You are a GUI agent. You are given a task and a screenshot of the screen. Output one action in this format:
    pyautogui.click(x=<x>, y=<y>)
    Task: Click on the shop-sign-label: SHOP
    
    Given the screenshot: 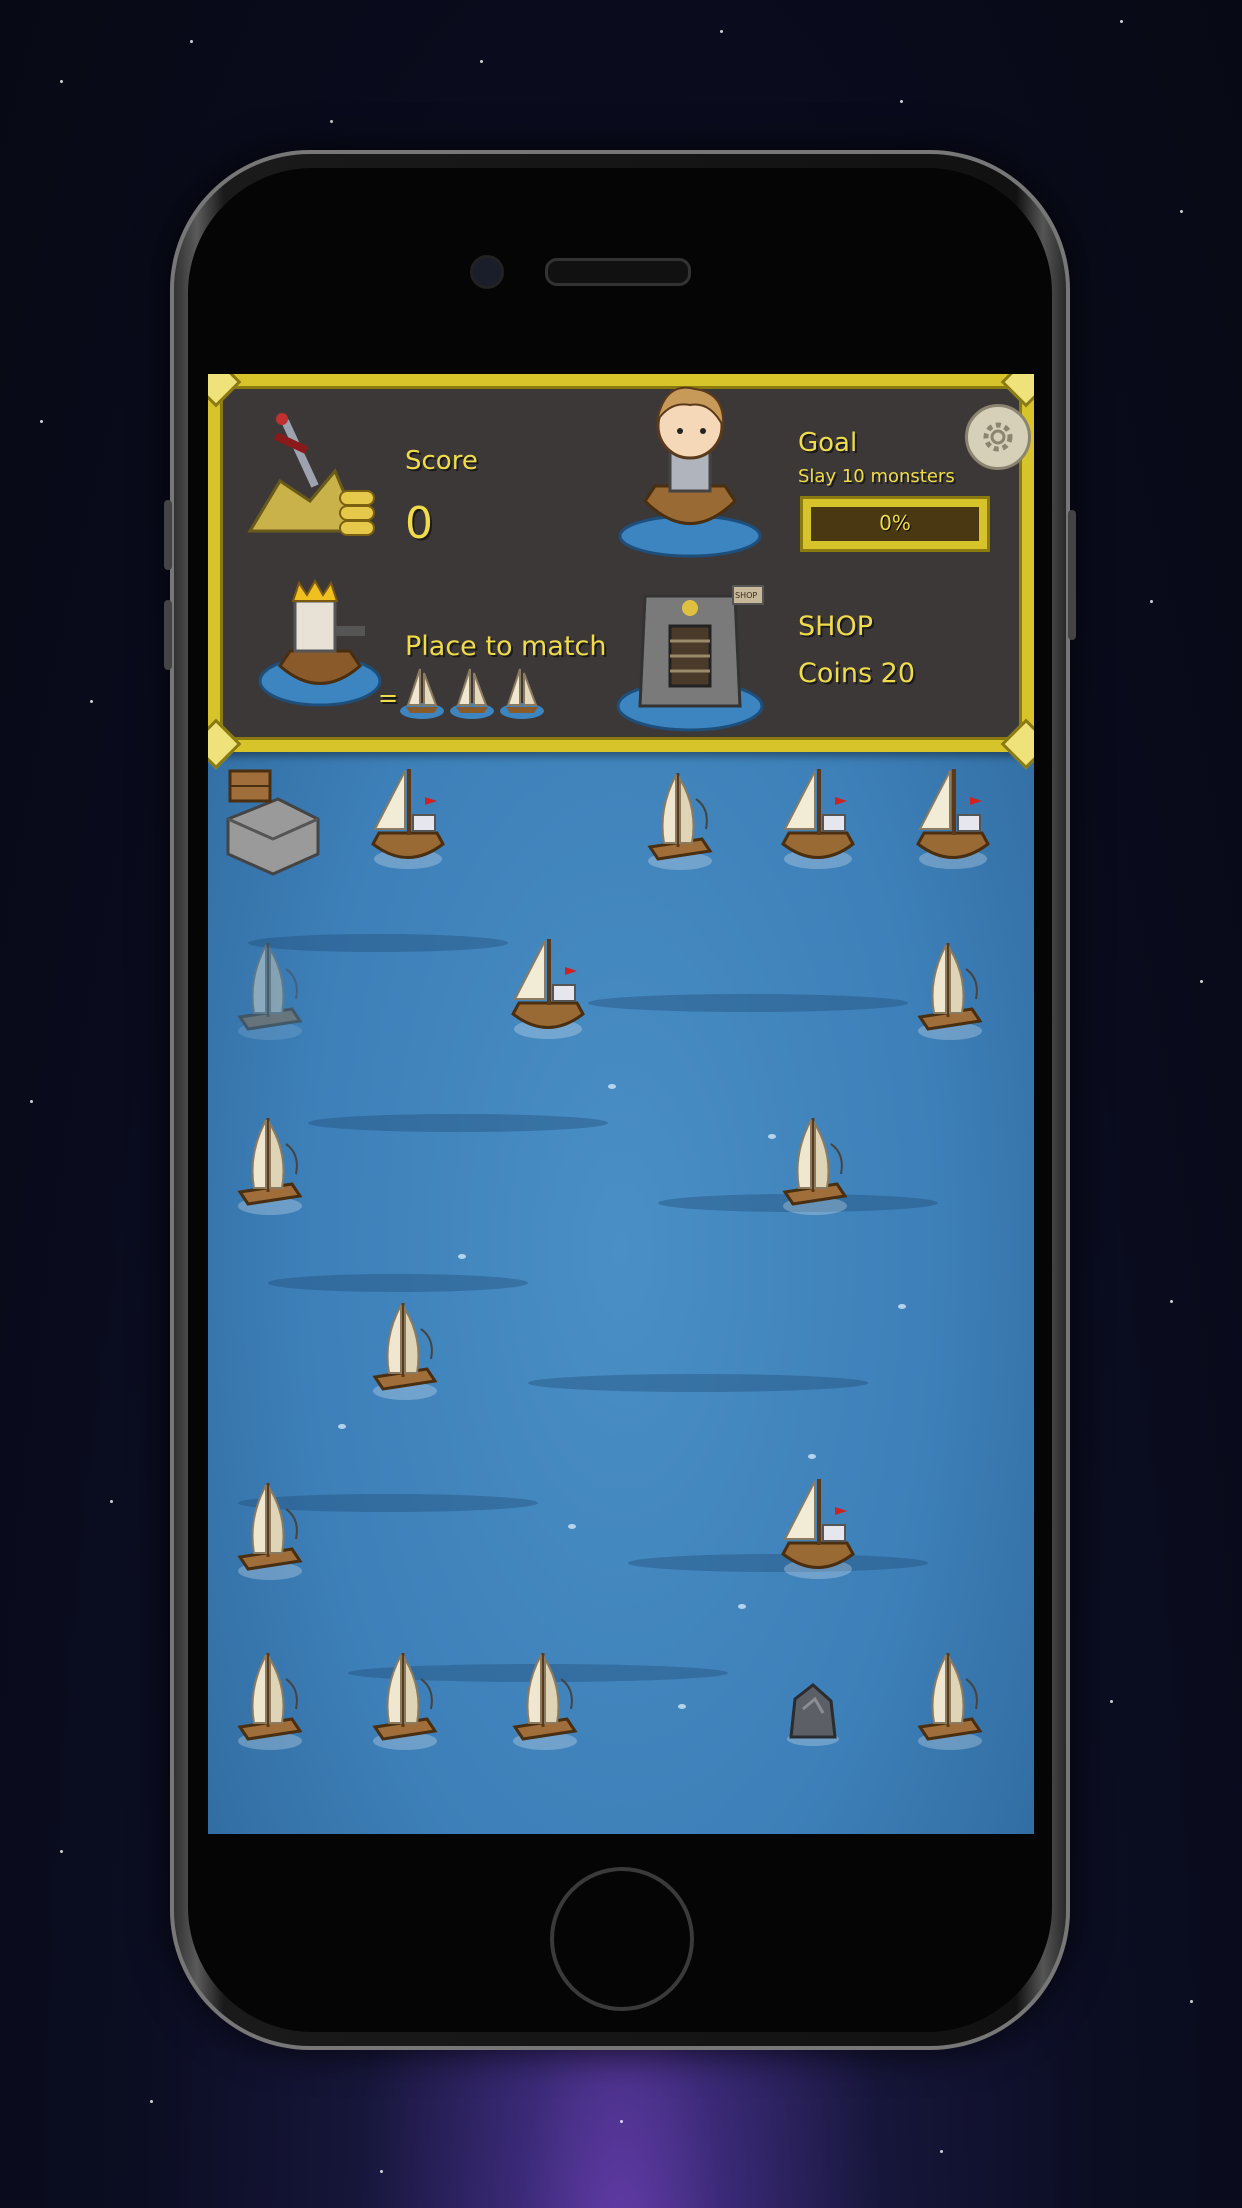 What is the action you would take?
    pyautogui.click(x=746, y=595)
    